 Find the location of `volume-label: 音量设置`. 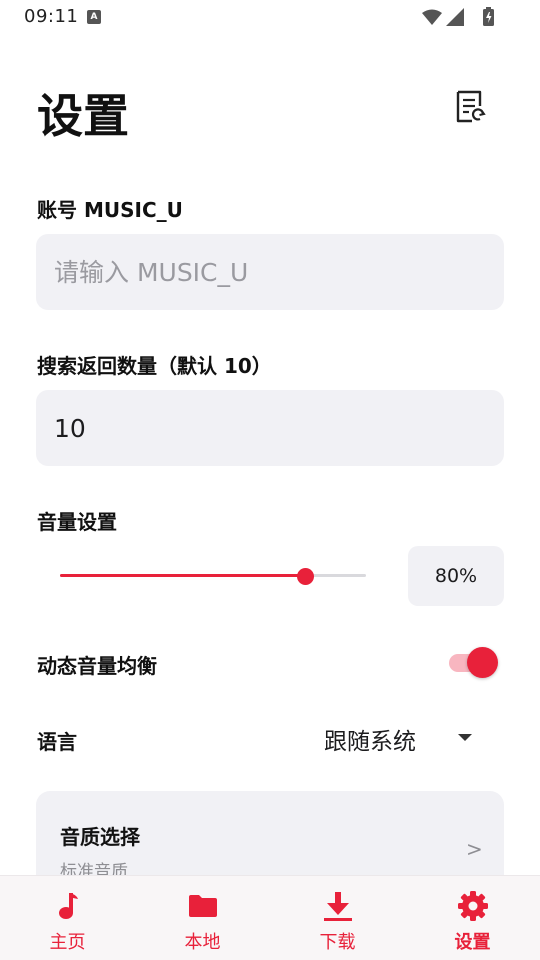

volume-label: 音量设置 is located at coordinates (77, 522).